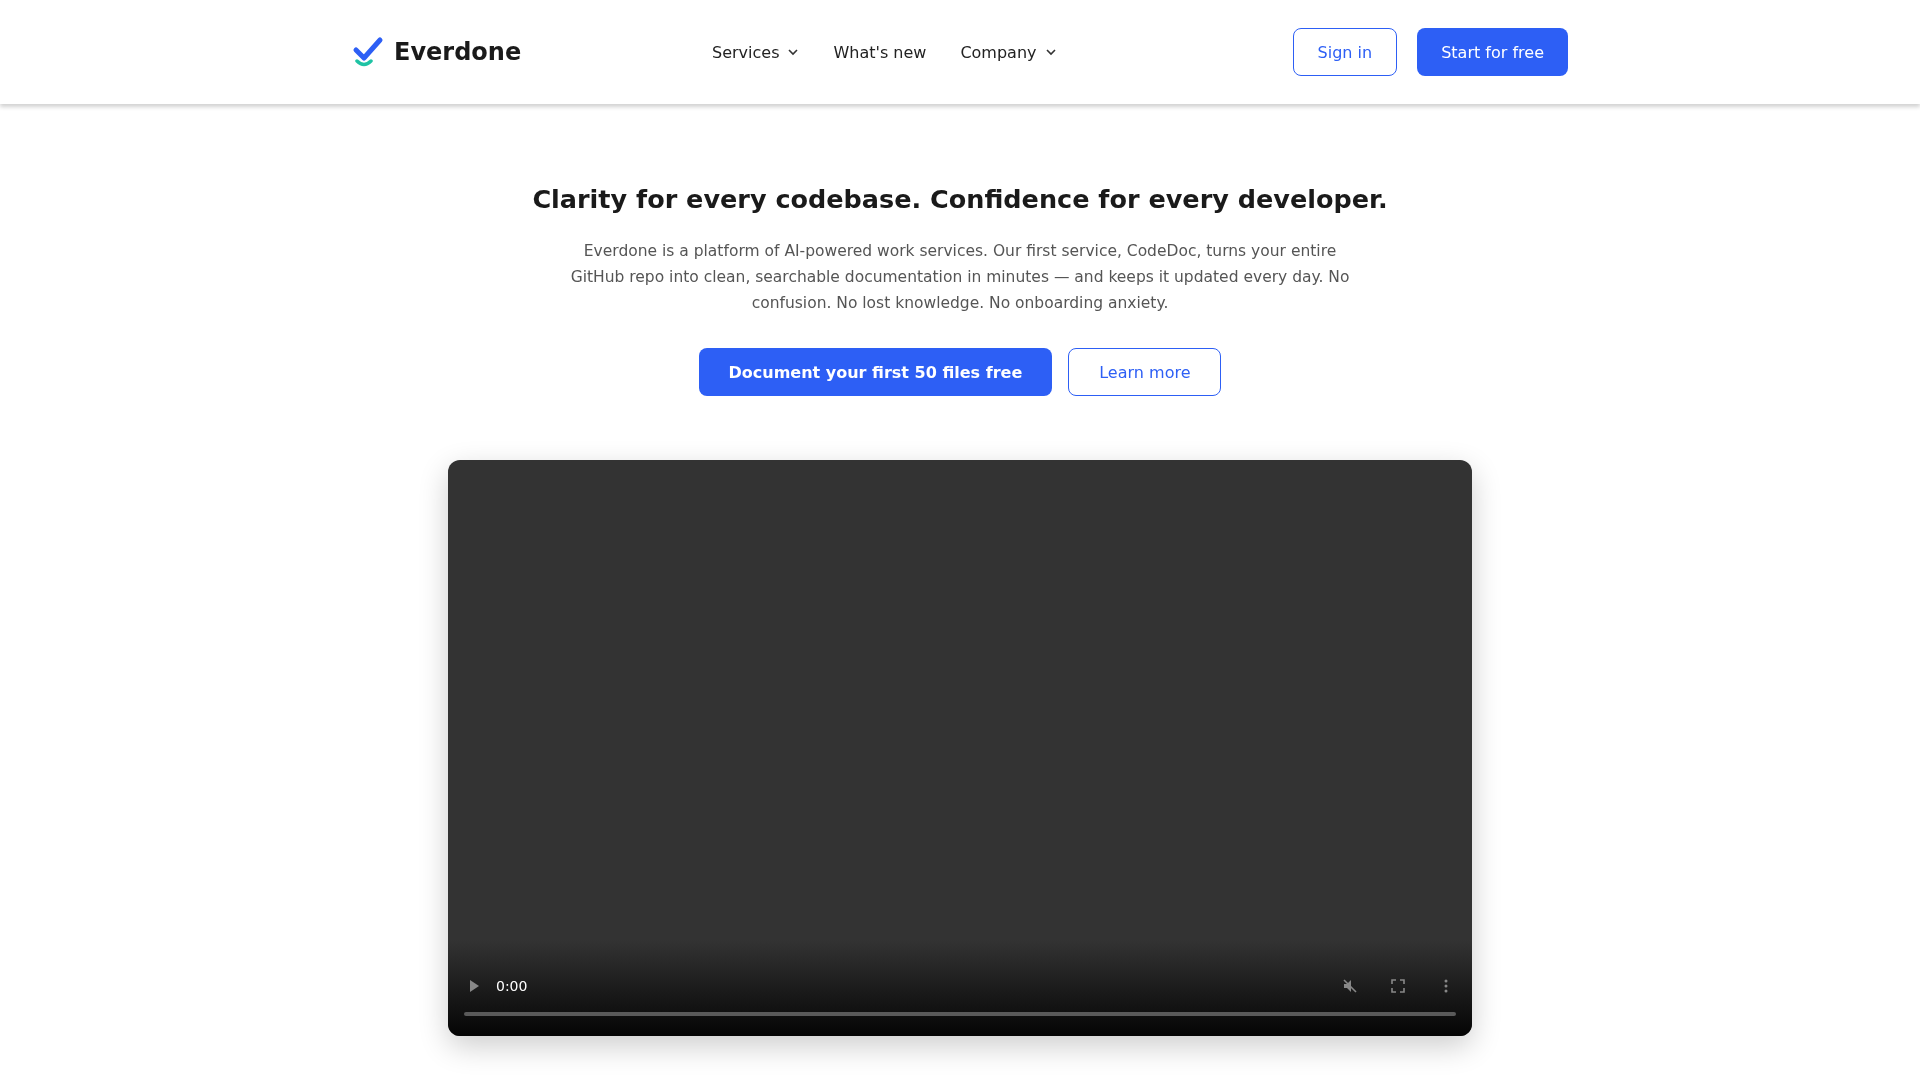 This screenshot has height=1080, width=1920. What do you see at coordinates (875, 372) in the screenshot?
I see `primary-button: Document your first 50 files free` at bounding box center [875, 372].